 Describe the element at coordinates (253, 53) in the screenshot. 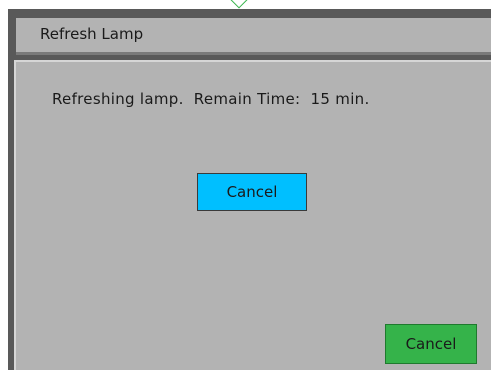

I see `title-divider` at that location.